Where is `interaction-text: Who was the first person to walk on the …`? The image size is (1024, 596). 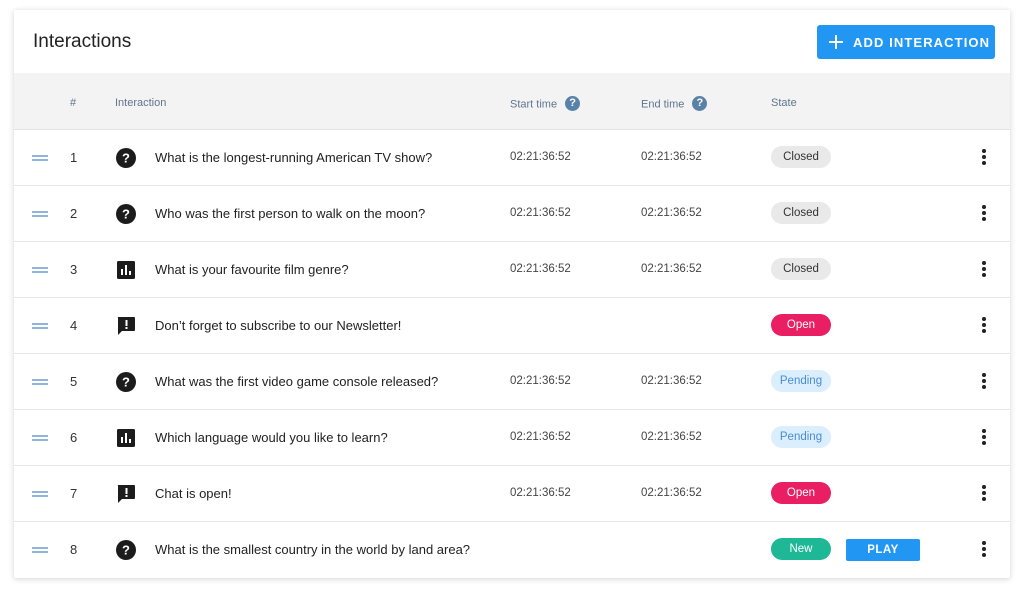 interaction-text: Who was the first person to walk on the … is located at coordinates (290, 213).